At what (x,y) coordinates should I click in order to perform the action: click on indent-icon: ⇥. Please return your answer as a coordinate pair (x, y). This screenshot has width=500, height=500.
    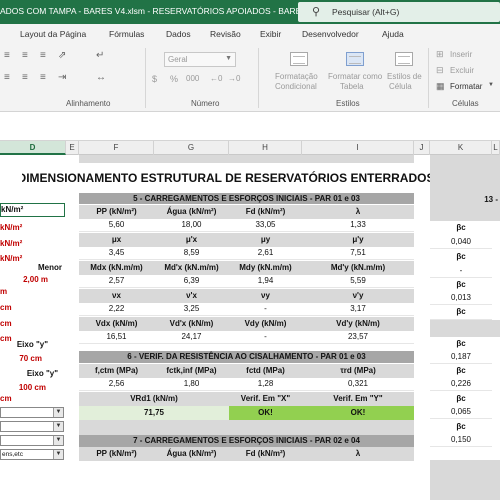
    Looking at the image, I should click on (62, 77).